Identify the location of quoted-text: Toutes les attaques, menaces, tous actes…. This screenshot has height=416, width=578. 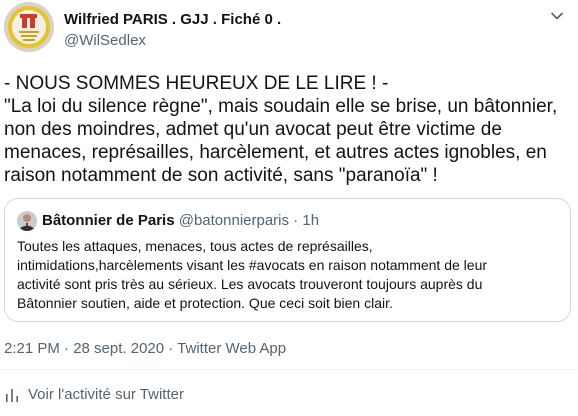
(252, 274).